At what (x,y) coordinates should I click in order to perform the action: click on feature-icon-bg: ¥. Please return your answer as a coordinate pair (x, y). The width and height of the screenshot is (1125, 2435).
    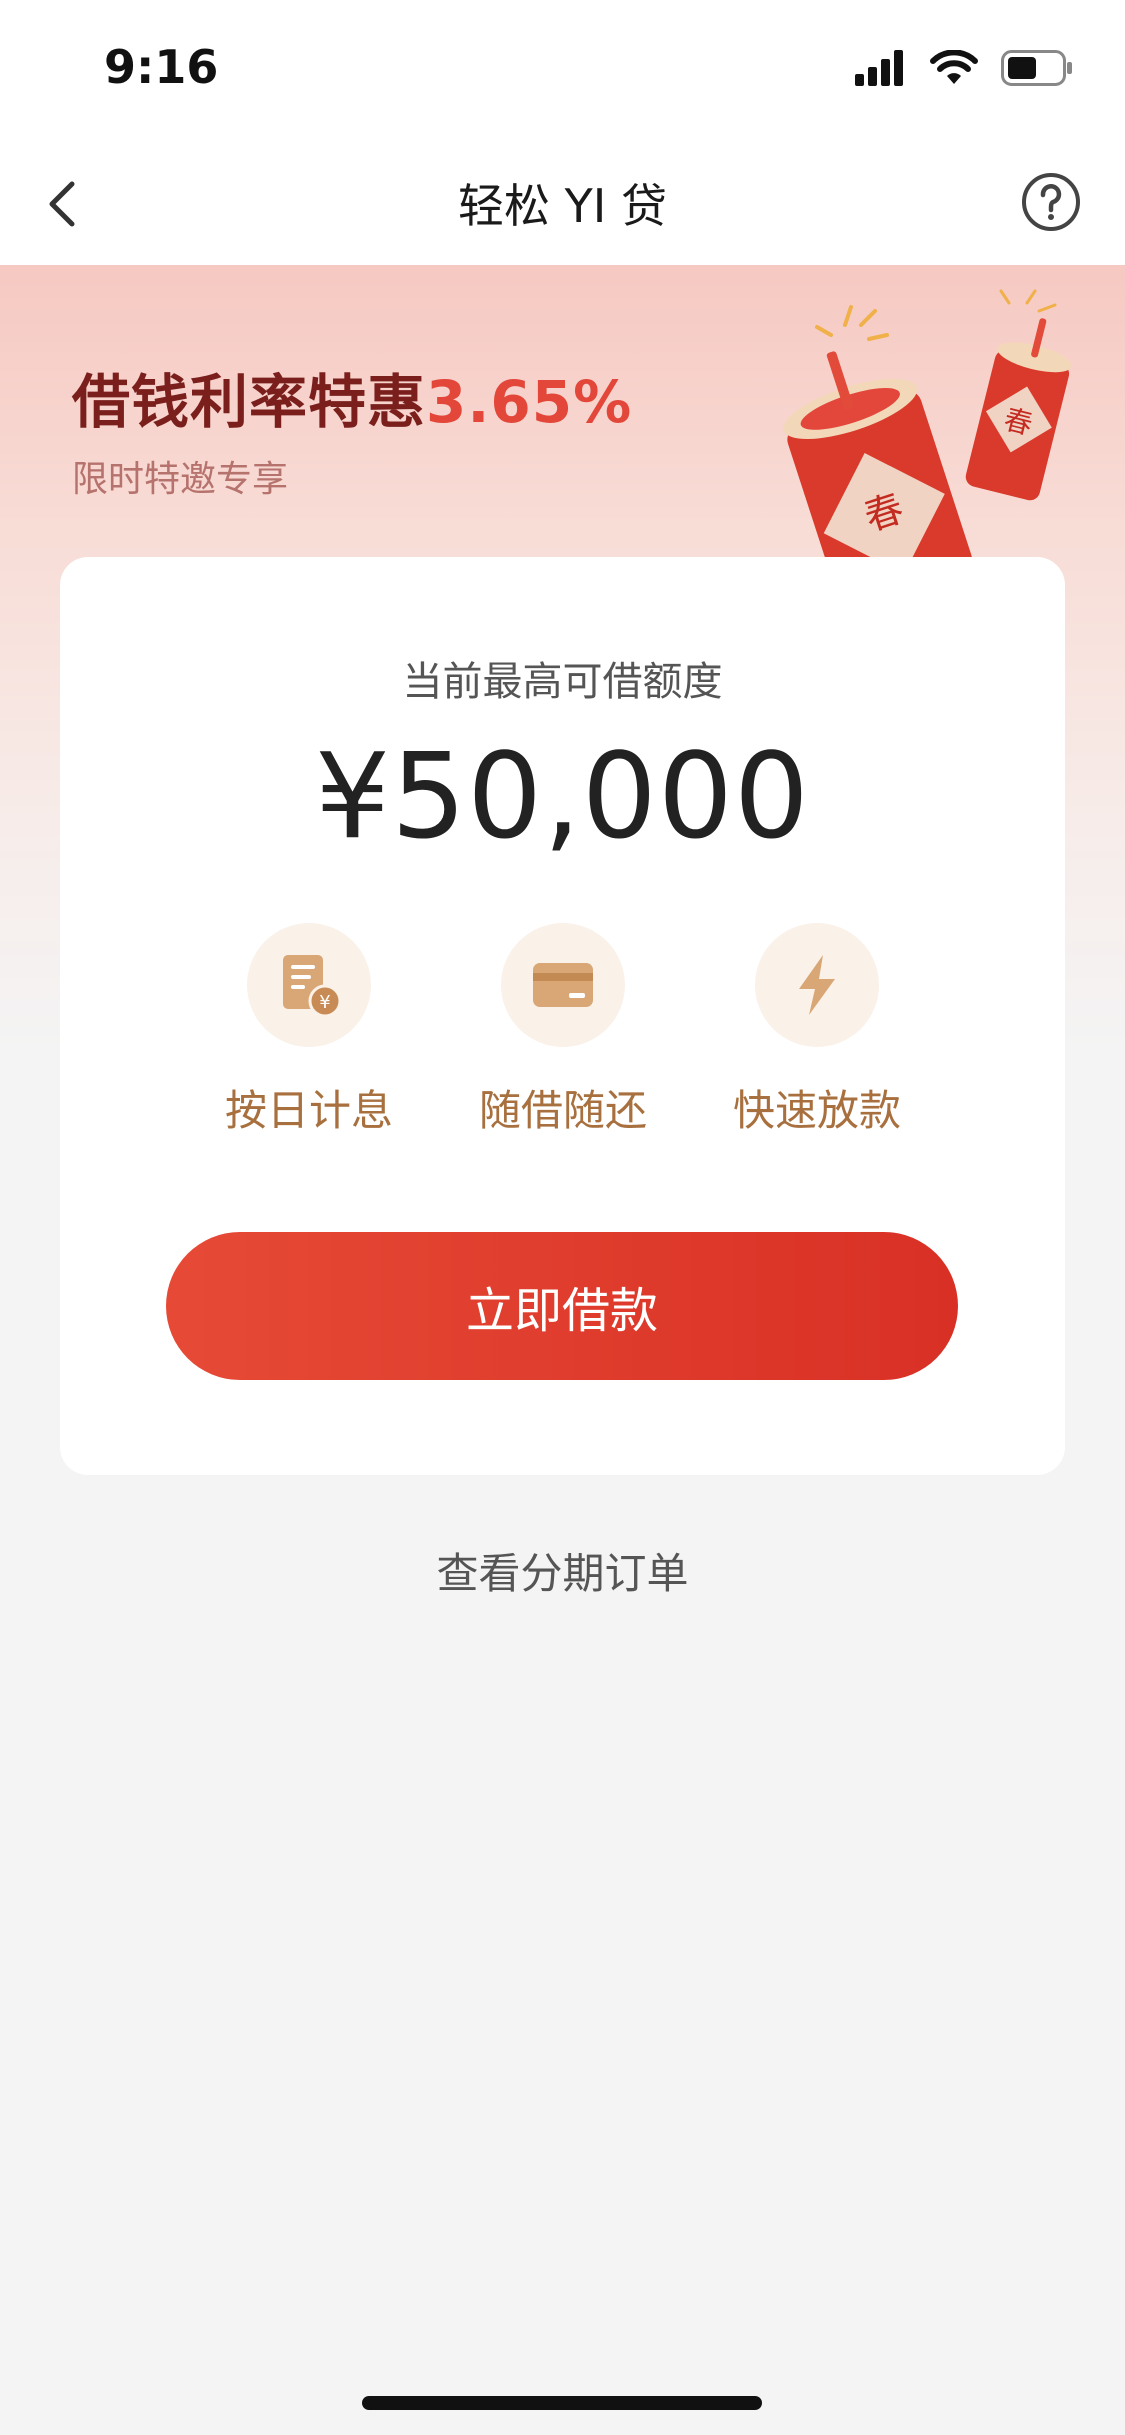
    Looking at the image, I should click on (309, 985).